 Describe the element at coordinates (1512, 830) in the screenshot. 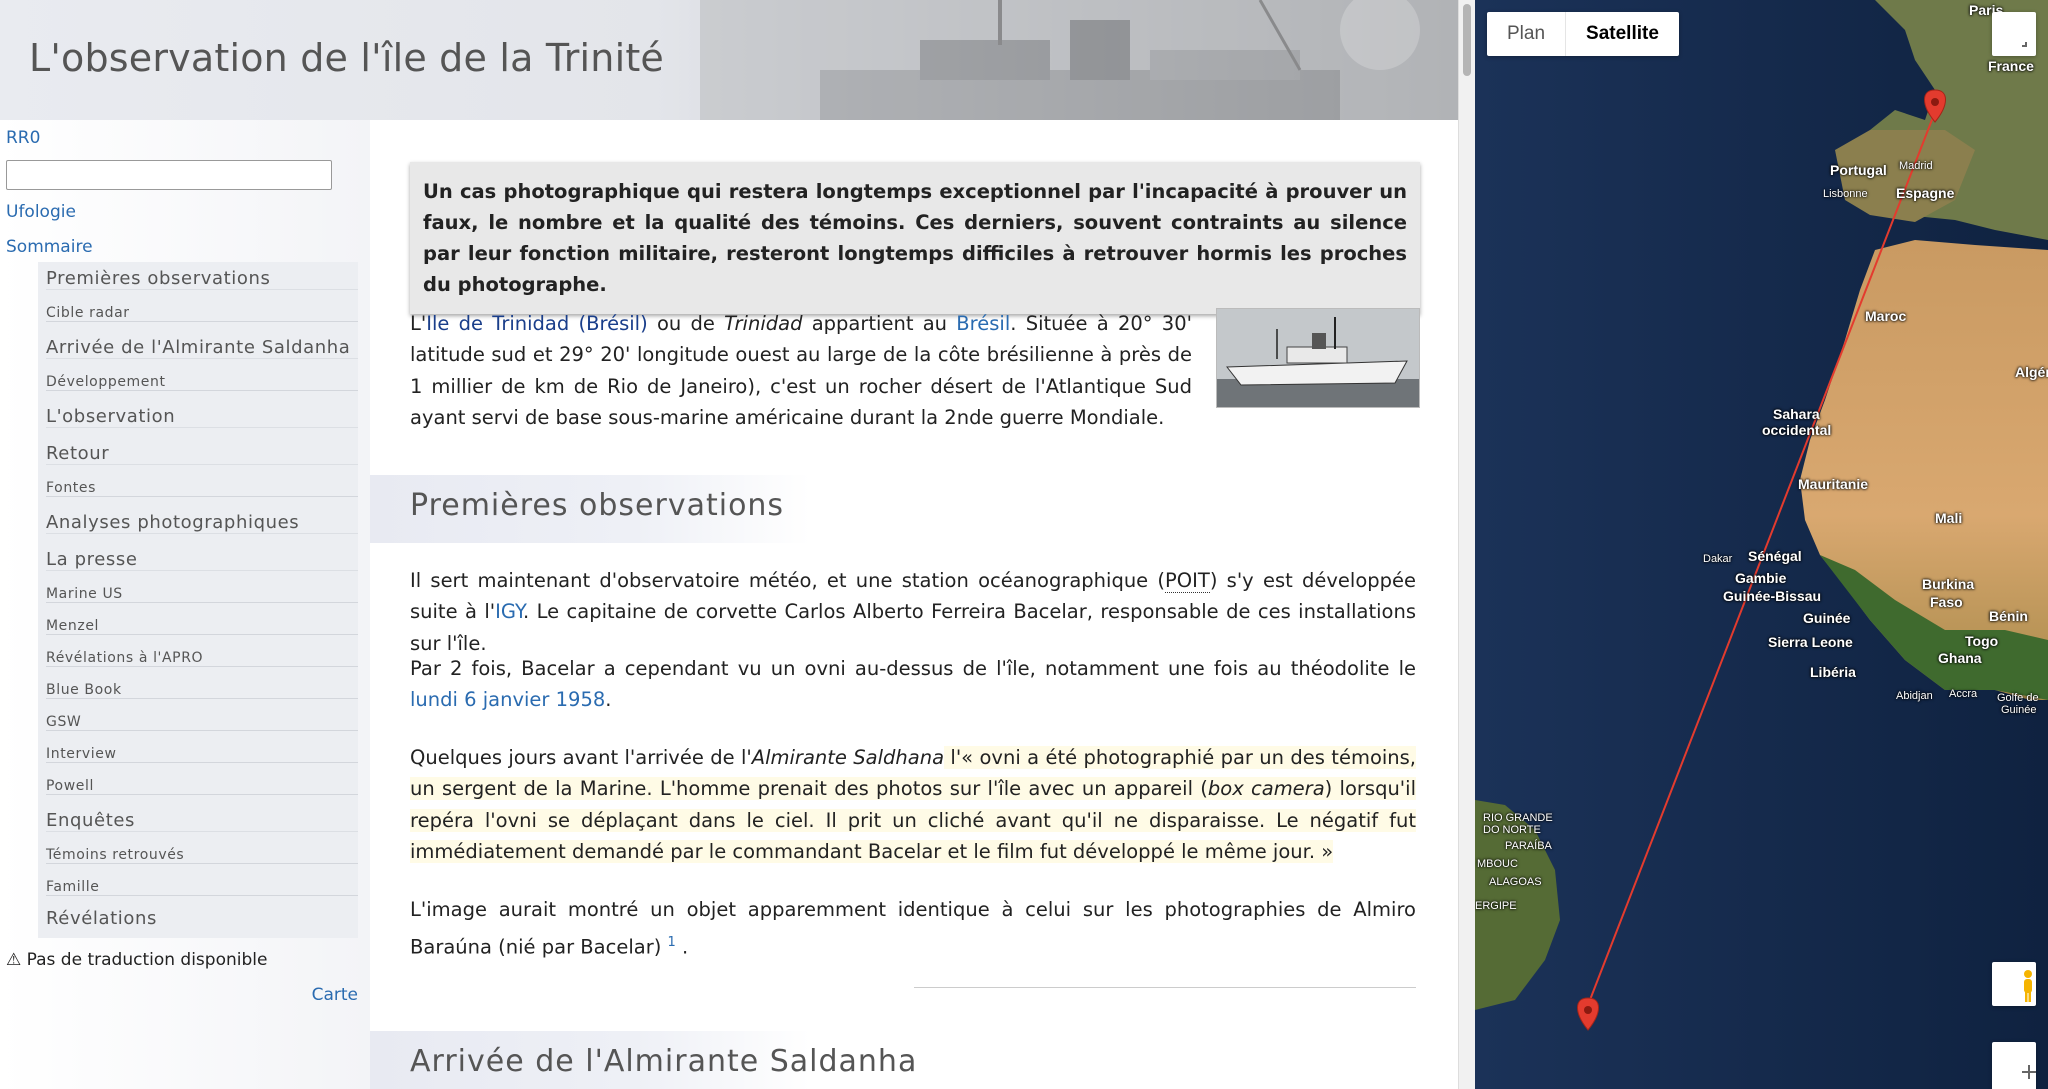

I see `map-label-do-norte: DO NORTE` at that location.